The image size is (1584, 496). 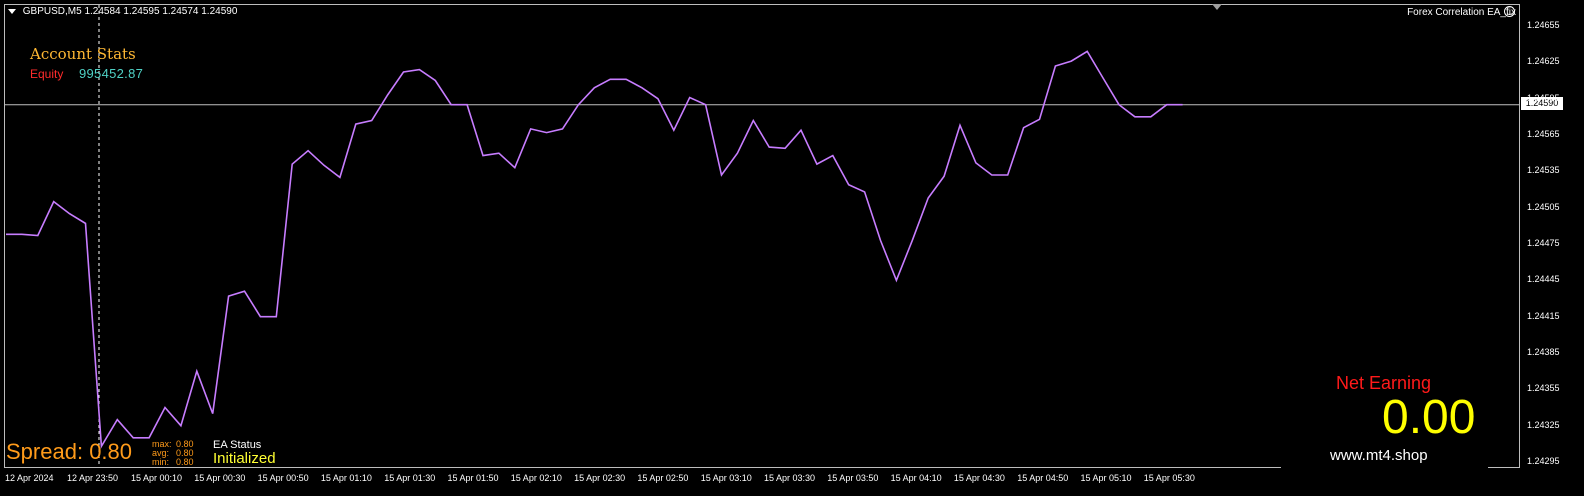 I want to click on x-tick-label: 15 Apr 01:10, so click(x=346, y=478).